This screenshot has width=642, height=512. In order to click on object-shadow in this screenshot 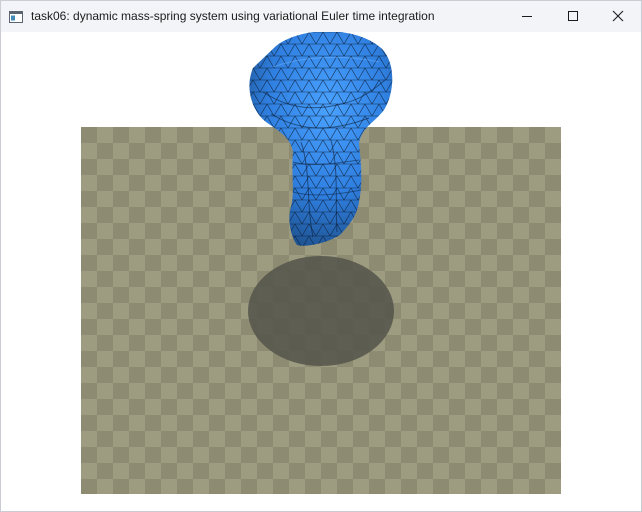, I will do `click(321, 311)`.